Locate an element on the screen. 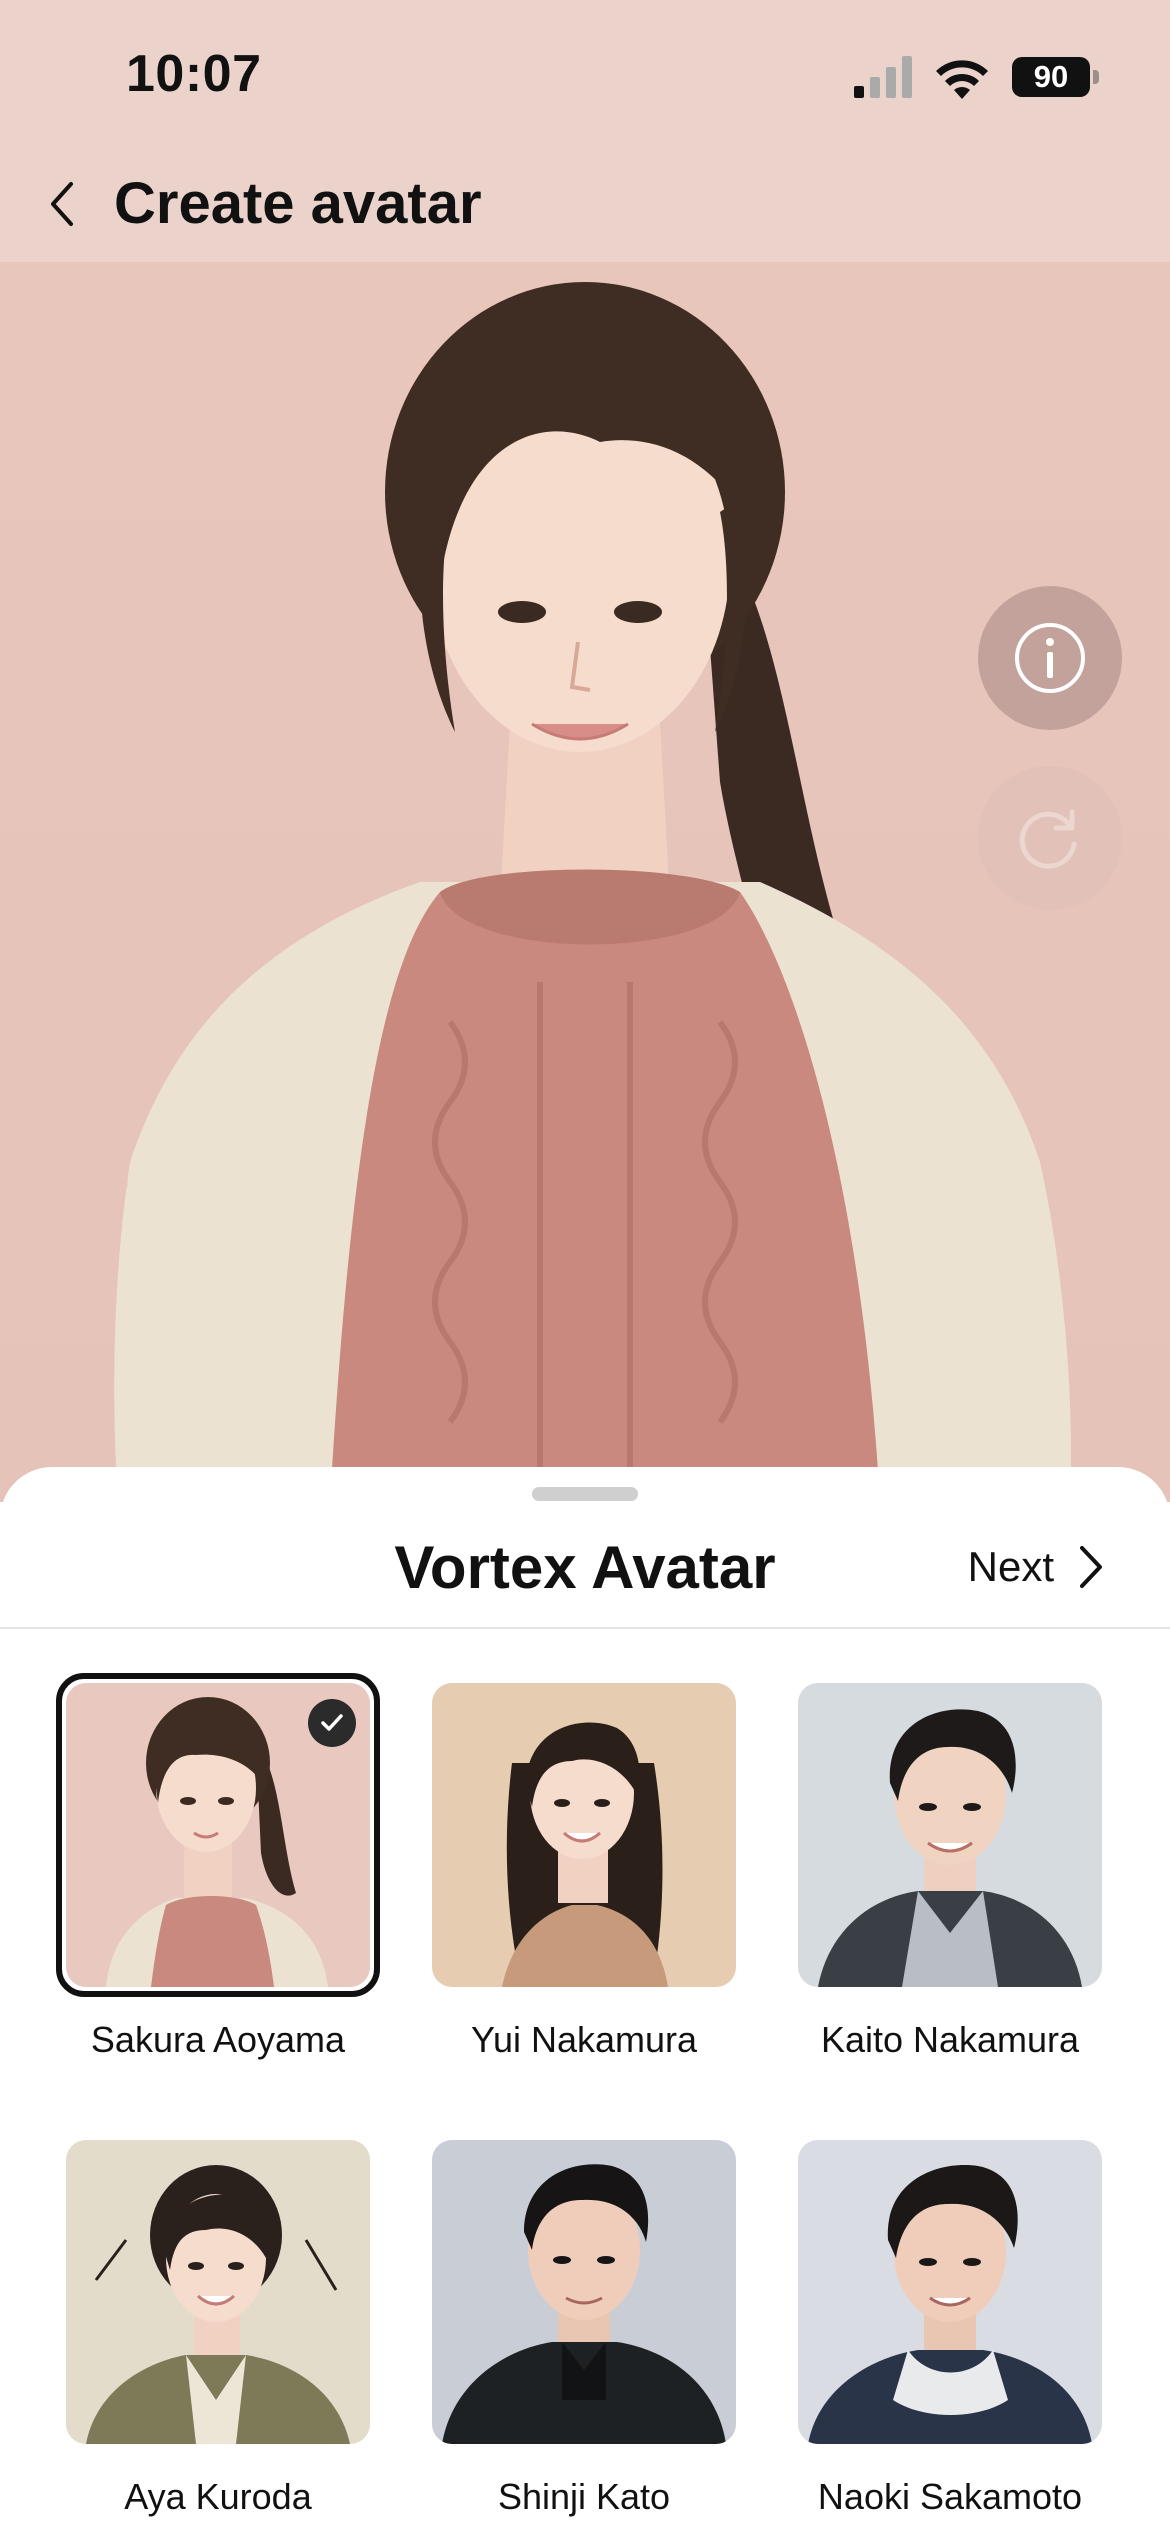 The image size is (1170, 2532). checkmark-icon is located at coordinates (332, 1722).